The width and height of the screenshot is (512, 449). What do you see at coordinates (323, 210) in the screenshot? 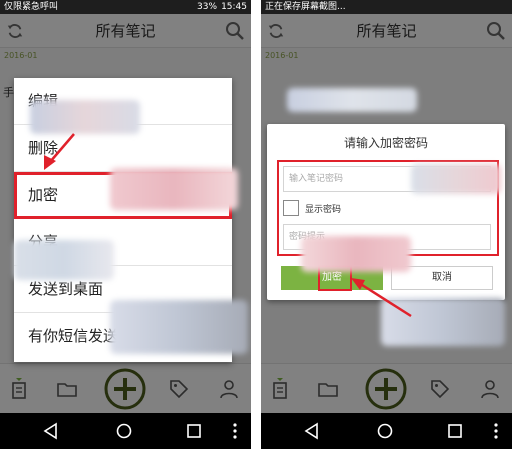
I see `show-password-label: 显示密码` at bounding box center [323, 210].